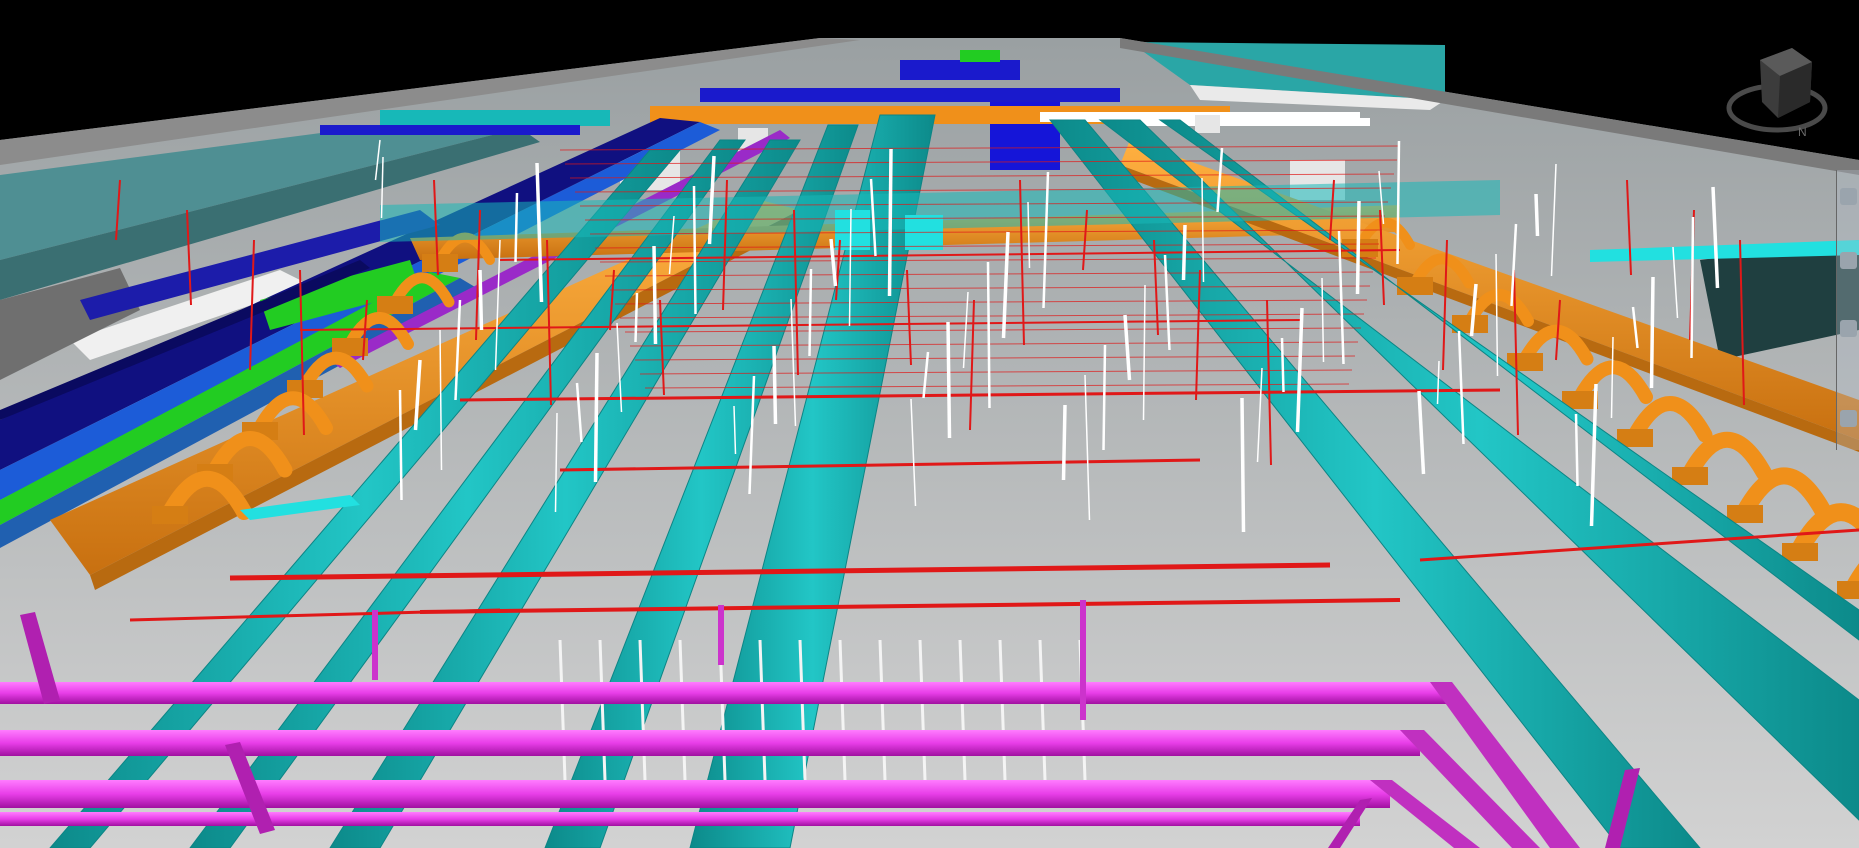 The height and width of the screenshot is (848, 1859). What do you see at coordinates (1847, 310) in the screenshot?
I see `navigation-toolbar` at bounding box center [1847, 310].